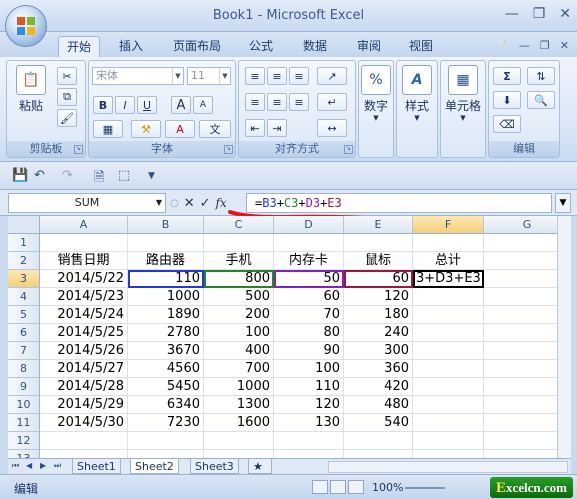  Describe the element at coordinates (299, 76) in the screenshot. I see `align-bottom-icon: ≡` at that location.